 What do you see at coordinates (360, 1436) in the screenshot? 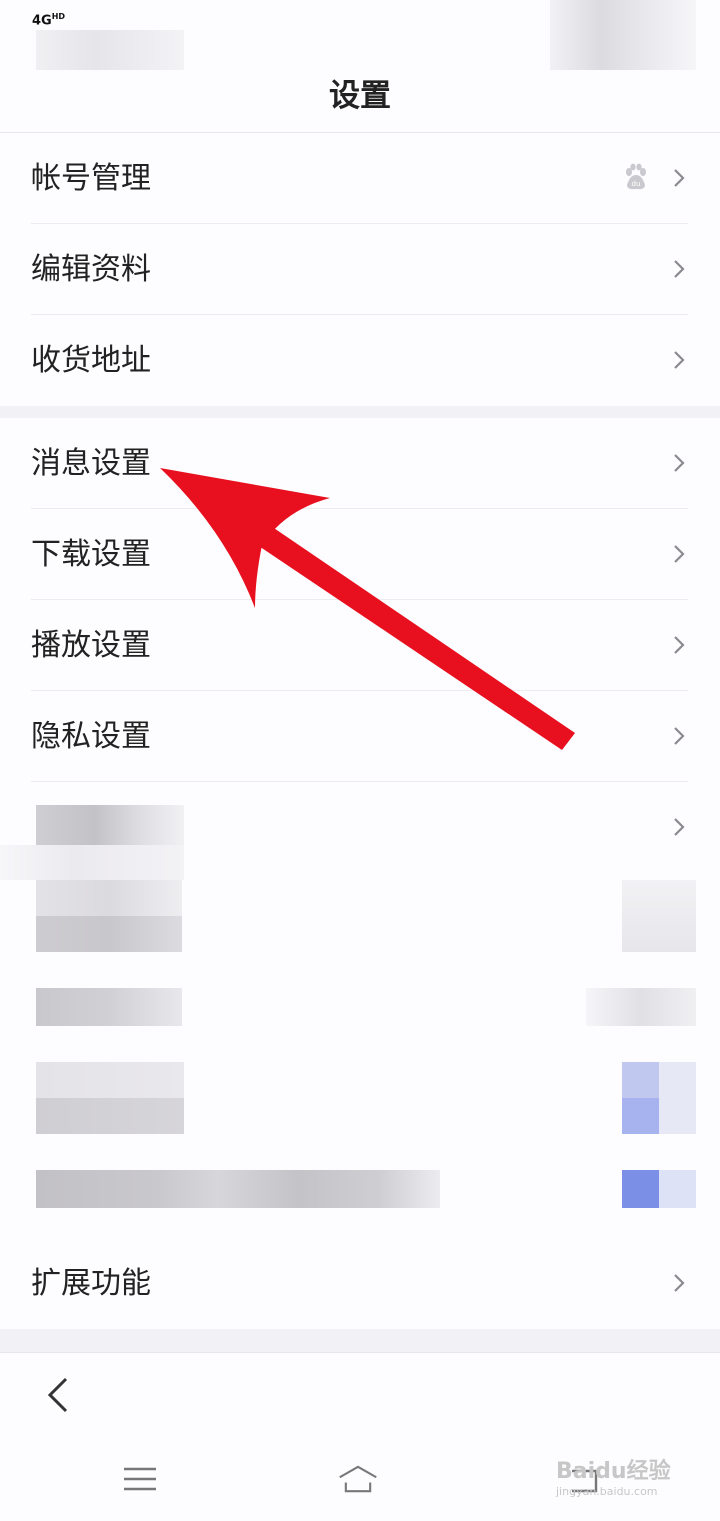
I see `bottom-navigation: Baidu经验 jingyan.baidu.com` at bounding box center [360, 1436].